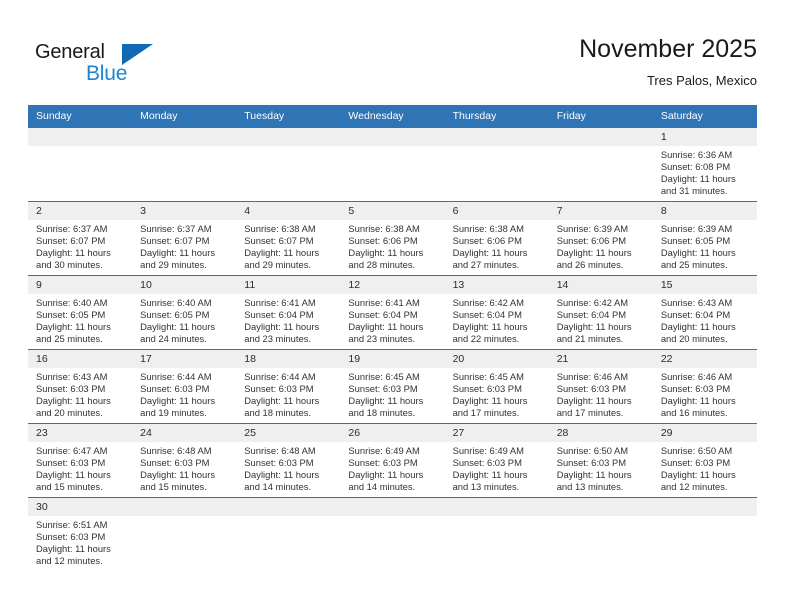 Image resolution: width=792 pixels, height=612 pixels. I want to click on daylight-duration-line2: and 12 minutes., so click(694, 486).